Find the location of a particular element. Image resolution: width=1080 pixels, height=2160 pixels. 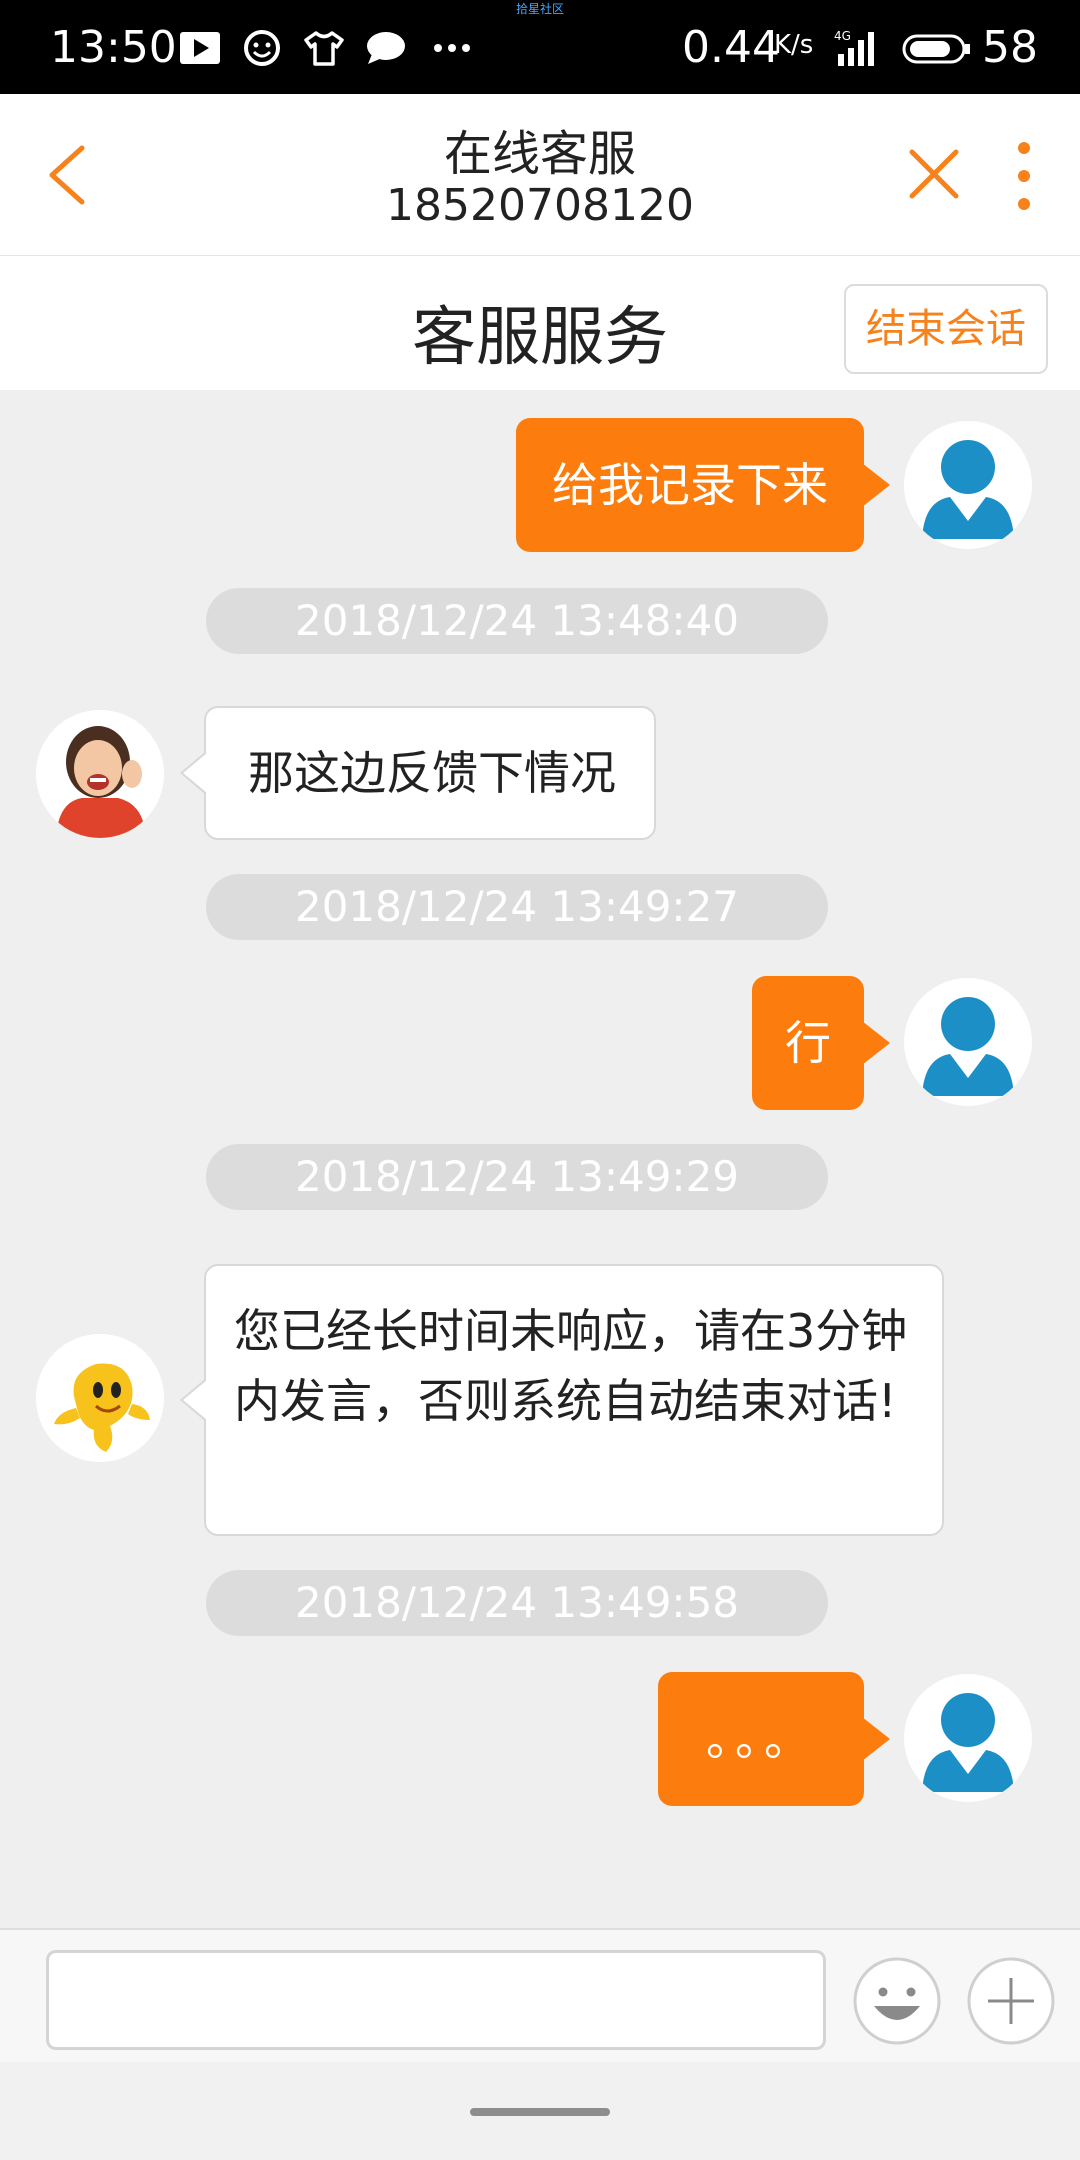

home-indicator-bar is located at coordinates (540, 2111).